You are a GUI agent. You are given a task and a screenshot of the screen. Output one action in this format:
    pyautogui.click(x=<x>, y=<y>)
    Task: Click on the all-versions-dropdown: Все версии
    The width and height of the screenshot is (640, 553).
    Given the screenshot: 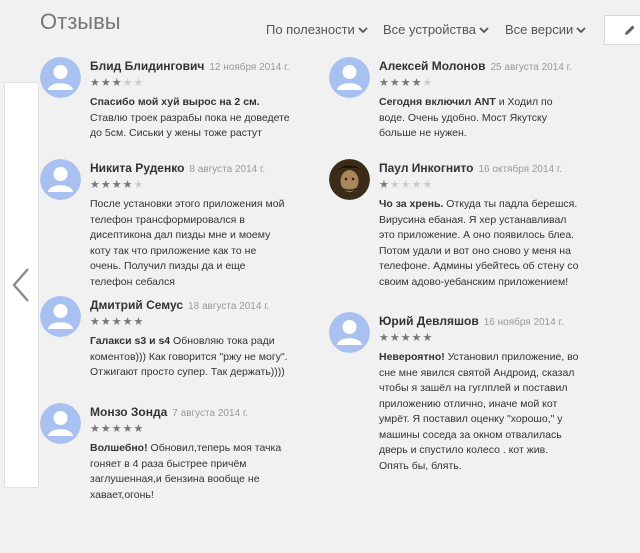 What is the action you would take?
    pyautogui.click(x=546, y=29)
    